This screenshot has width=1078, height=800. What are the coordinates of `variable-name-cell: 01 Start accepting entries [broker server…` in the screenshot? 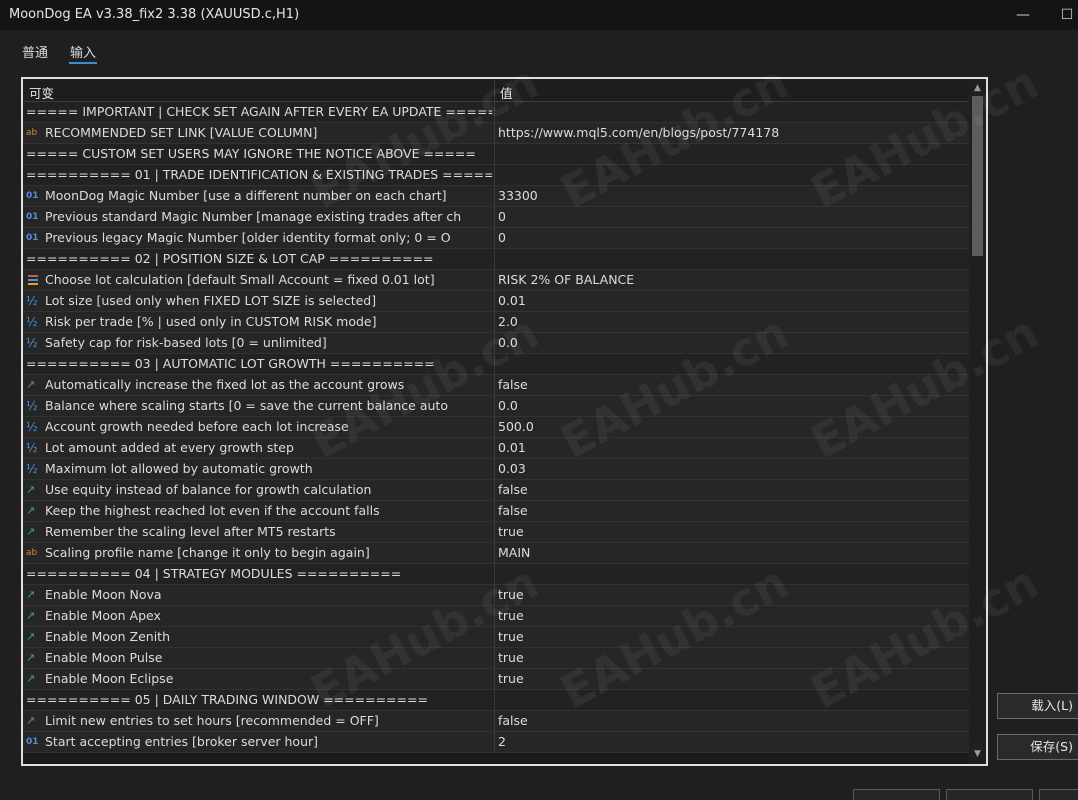 It's located at (259, 741).